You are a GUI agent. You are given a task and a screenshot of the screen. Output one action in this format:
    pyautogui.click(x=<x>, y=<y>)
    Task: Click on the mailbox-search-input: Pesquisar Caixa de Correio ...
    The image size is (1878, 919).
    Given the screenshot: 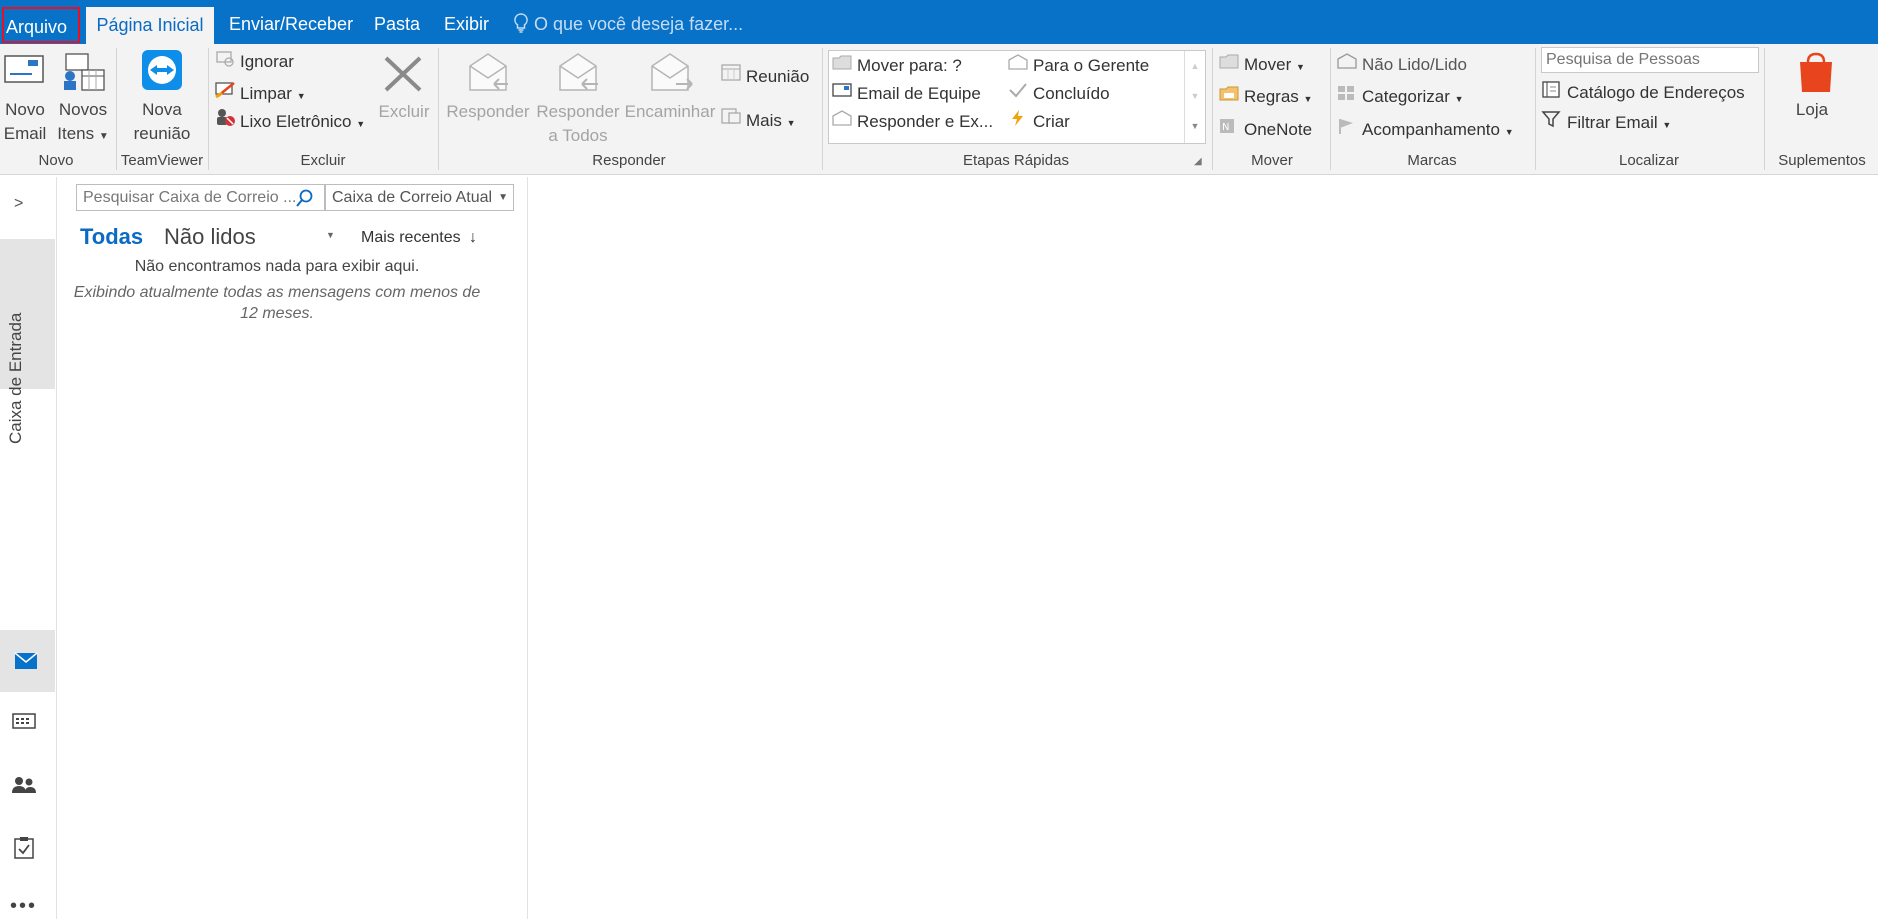 What is the action you would take?
    pyautogui.click(x=200, y=197)
    